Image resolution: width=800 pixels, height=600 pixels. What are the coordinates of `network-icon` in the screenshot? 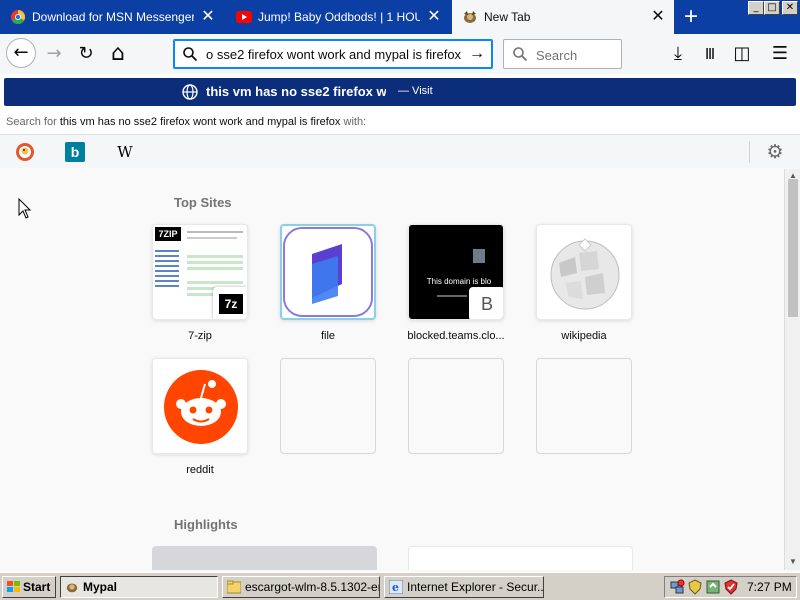 It's located at (677, 587).